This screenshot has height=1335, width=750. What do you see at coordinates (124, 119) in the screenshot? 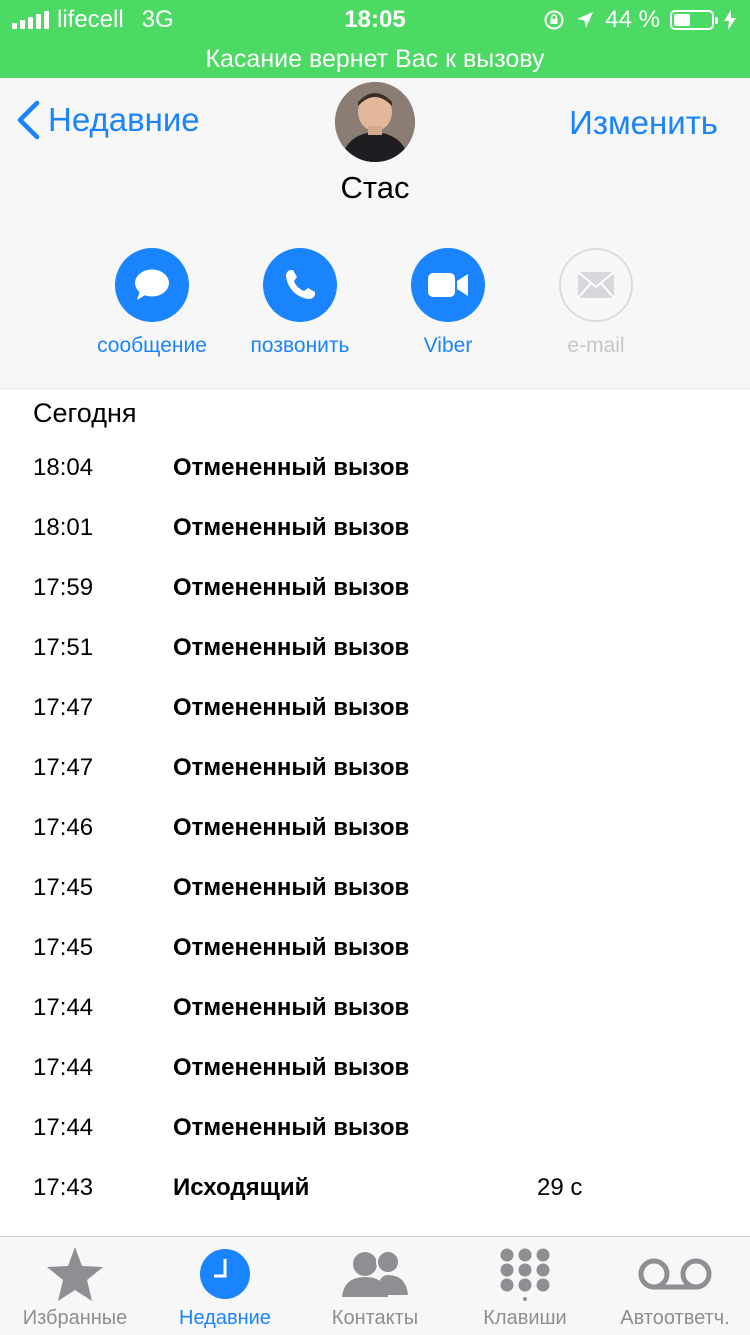
I see `back-label: Недавние` at bounding box center [124, 119].